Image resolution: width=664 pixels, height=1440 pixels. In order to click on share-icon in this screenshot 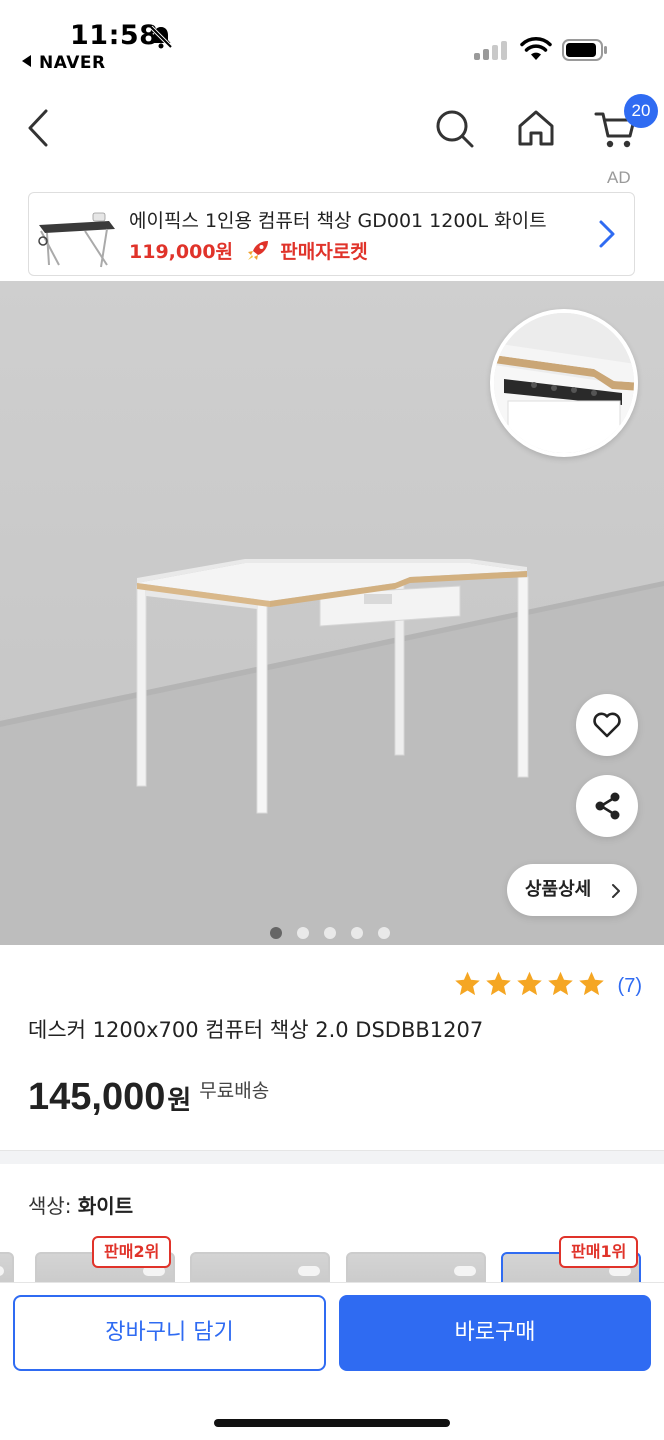, I will do `click(607, 806)`.